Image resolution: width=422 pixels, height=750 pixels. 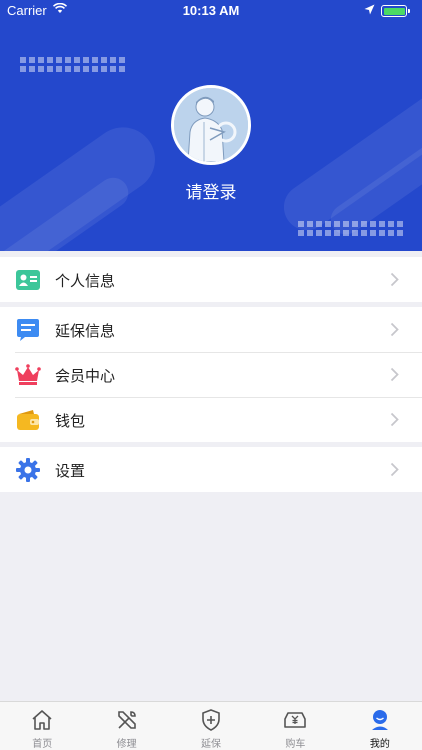 I want to click on tab-warranty: 延保, so click(x=211, y=726).